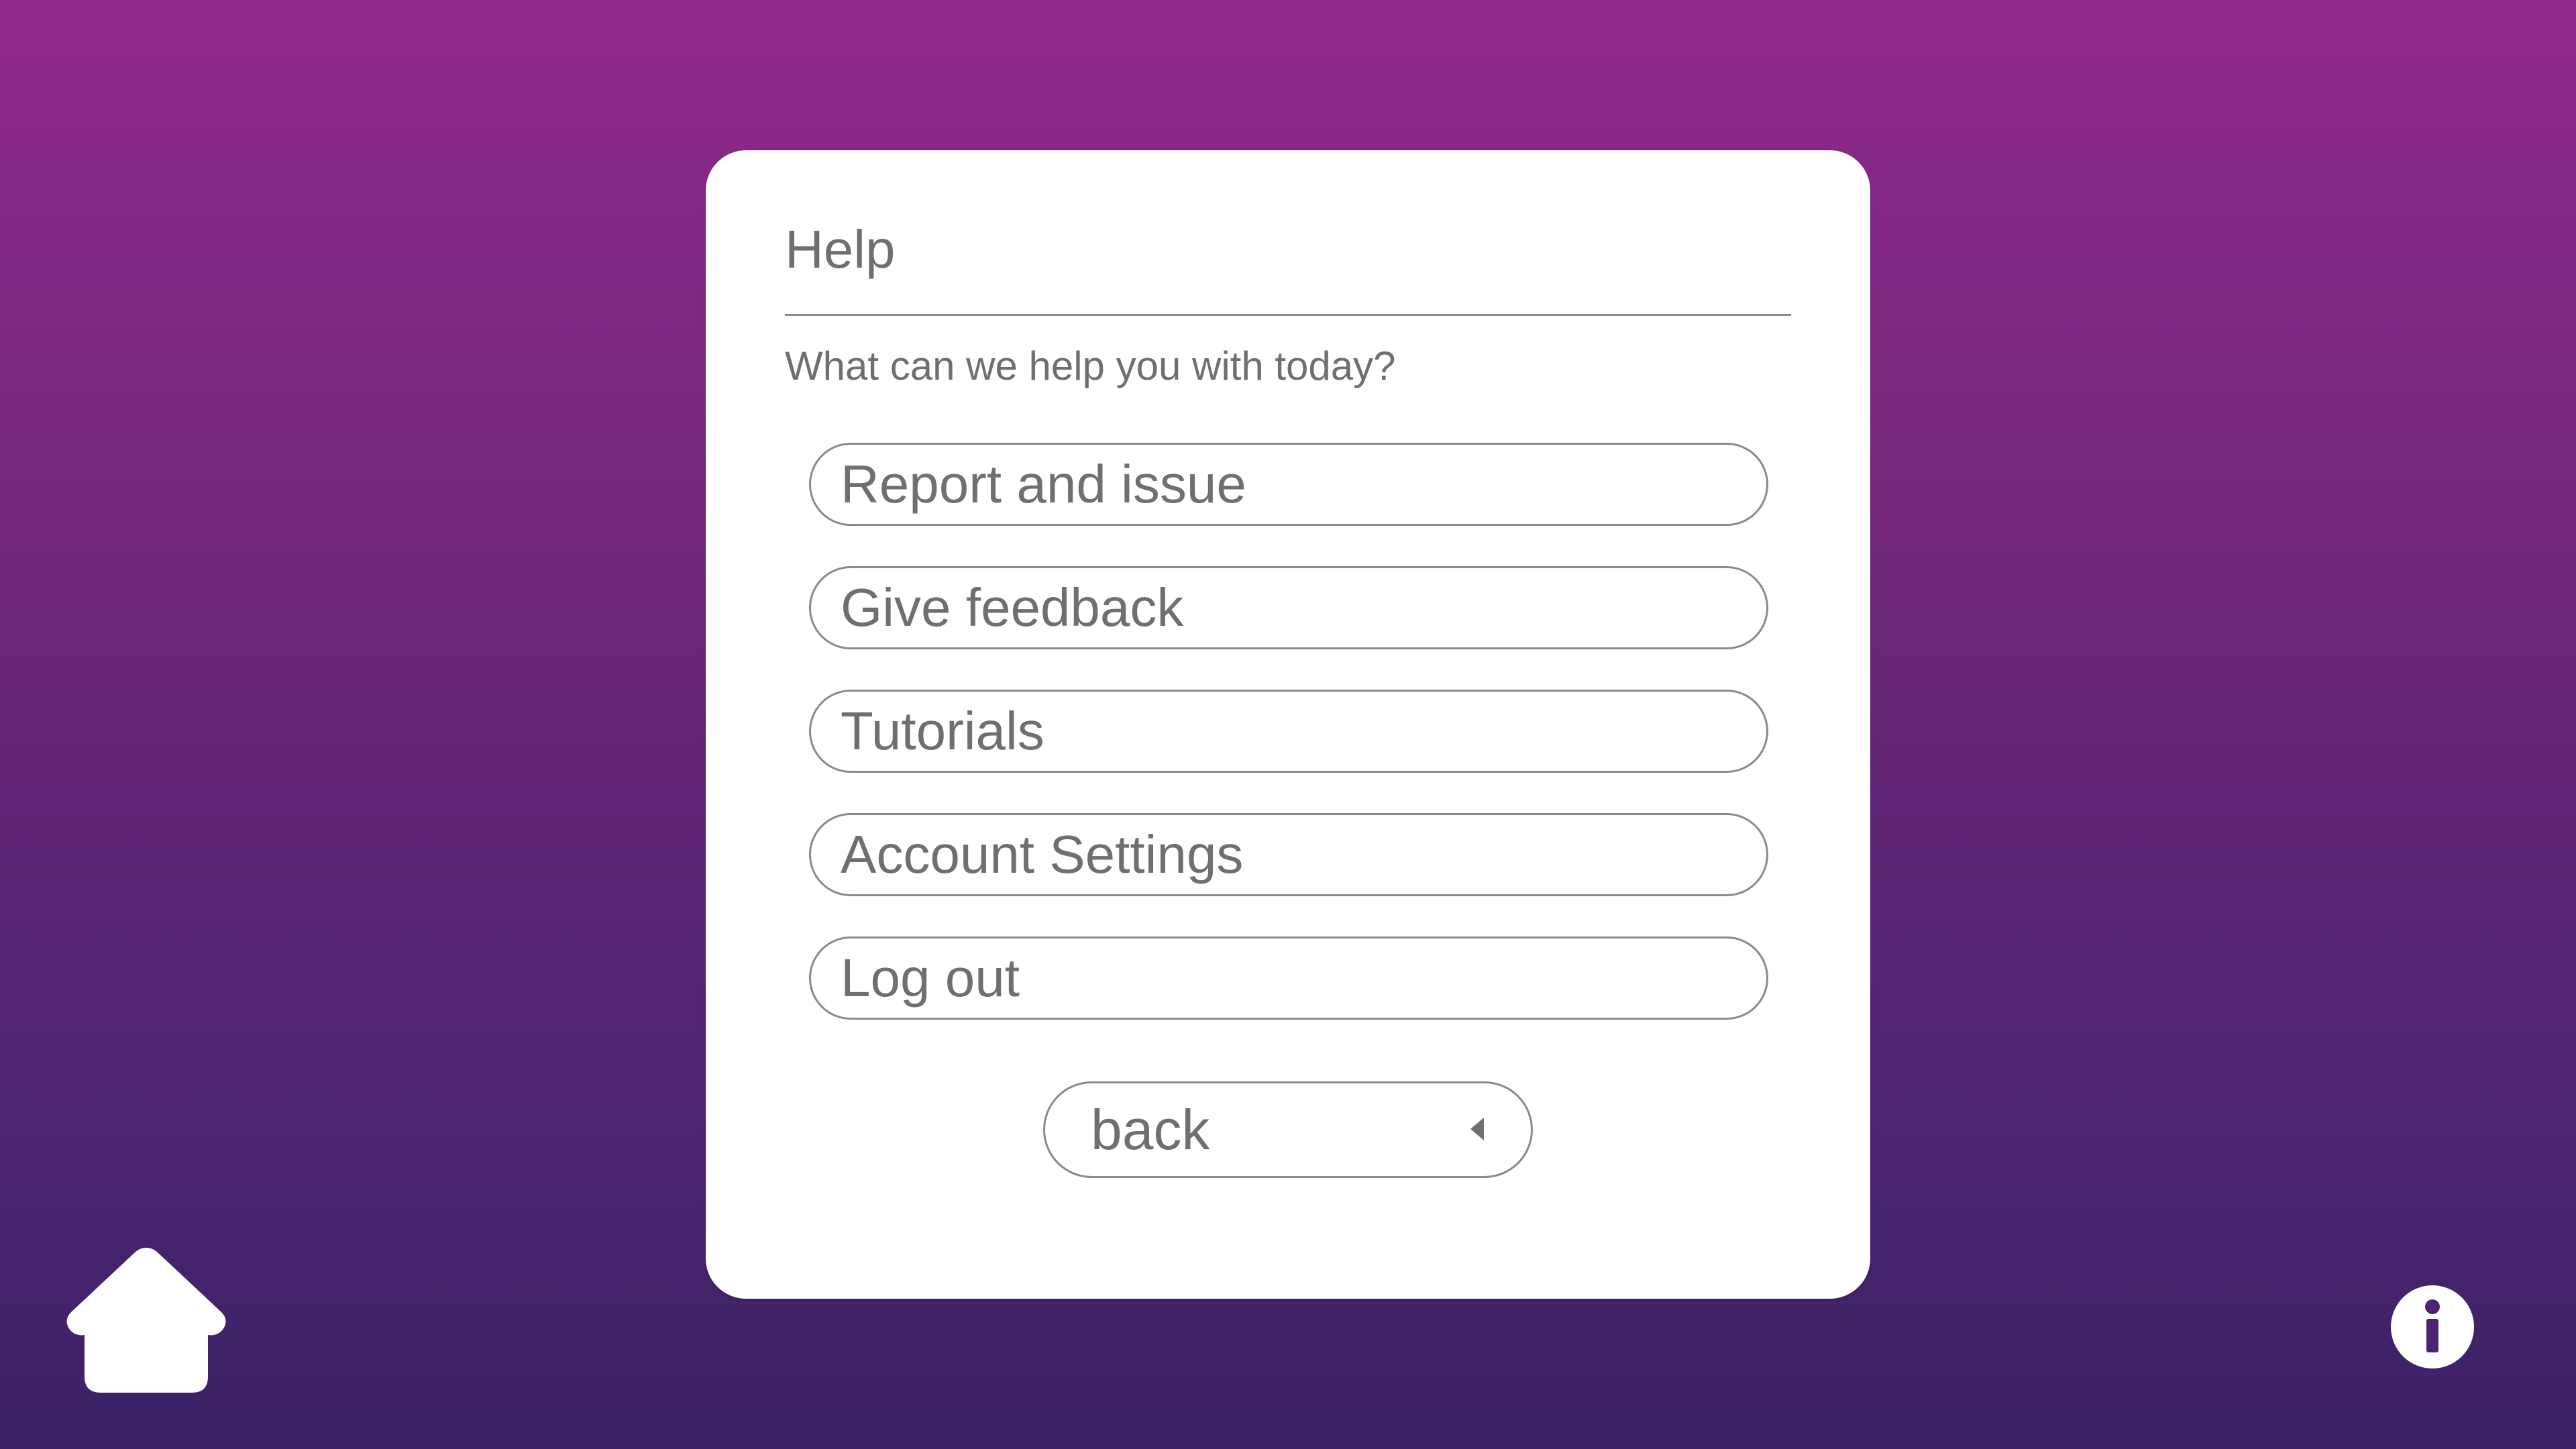 The width and height of the screenshot is (2576, 1449). I want to click on home-icon, so click(146, 1319).